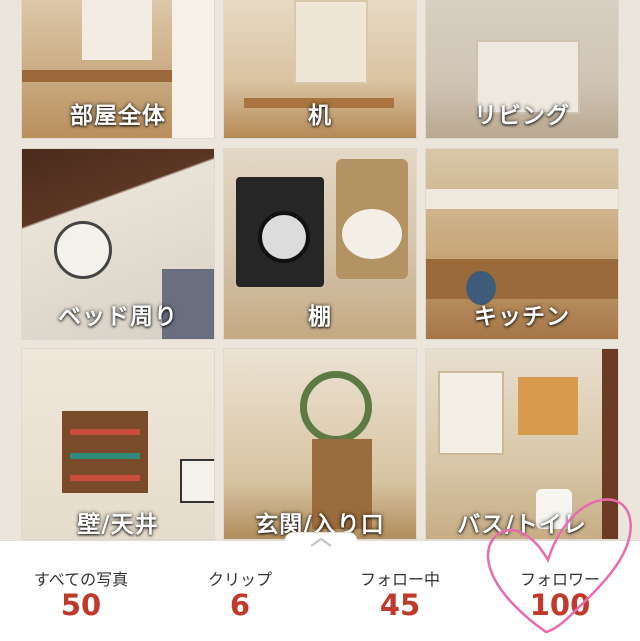 The image size is (640, 641). What do you see at coordinates (399, 579) in the screenshot?
I see `stat-label: フォロー中` at bounding box center [399, 579].